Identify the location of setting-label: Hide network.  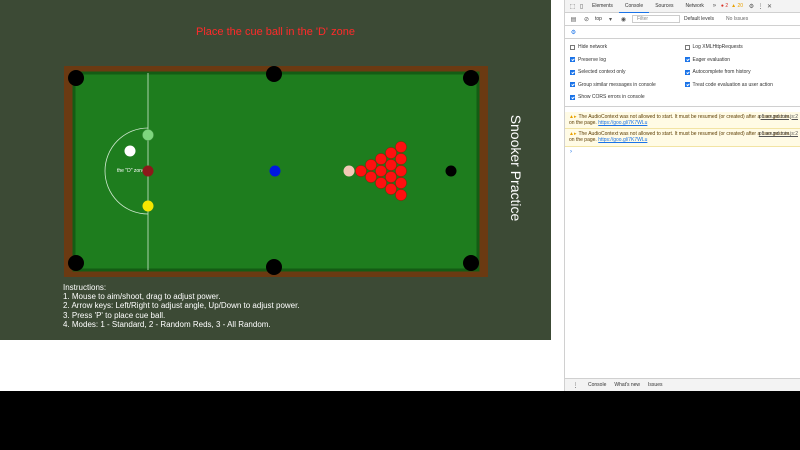
(593, 47).